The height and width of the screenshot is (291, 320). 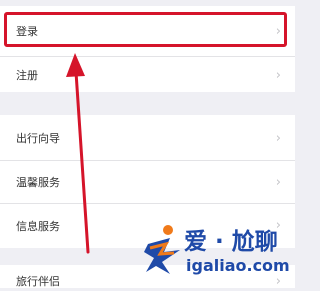 I want to click on watermark-title: 爱 · 尬聊, so click(x=231, y=242).